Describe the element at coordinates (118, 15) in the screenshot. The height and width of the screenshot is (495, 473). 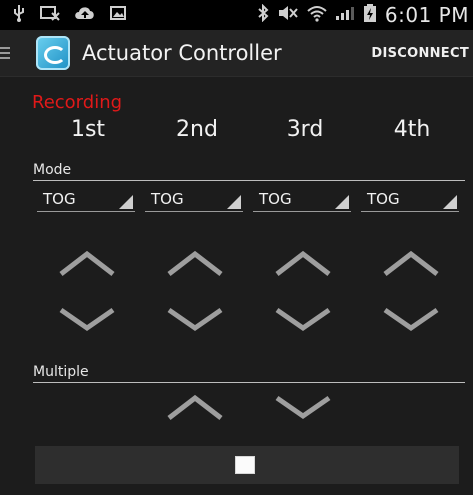
I see `image-icon` at that location.